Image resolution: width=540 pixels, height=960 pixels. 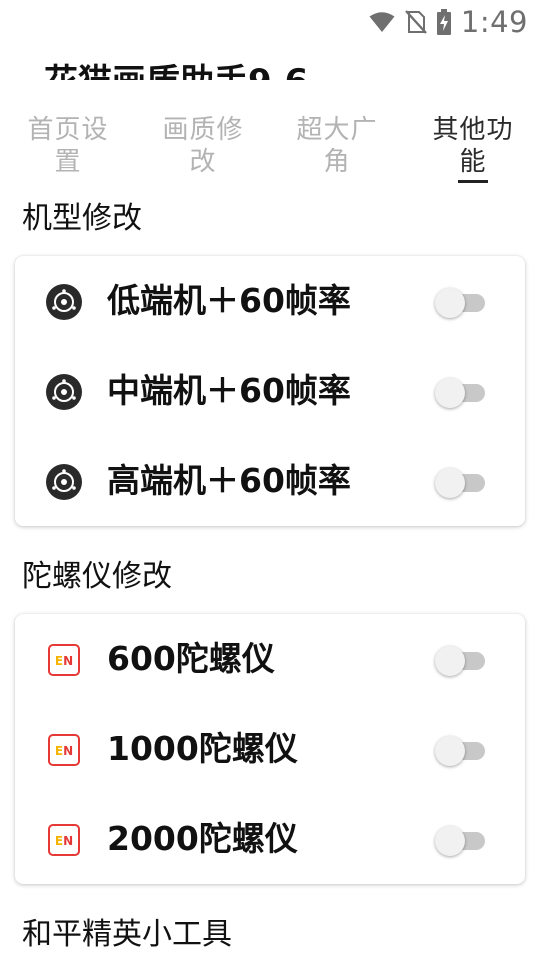 What do you see at coordinates (473, 181) in the screenshot?
I see `active-tab-indicator` at bounding box center [473, 181].